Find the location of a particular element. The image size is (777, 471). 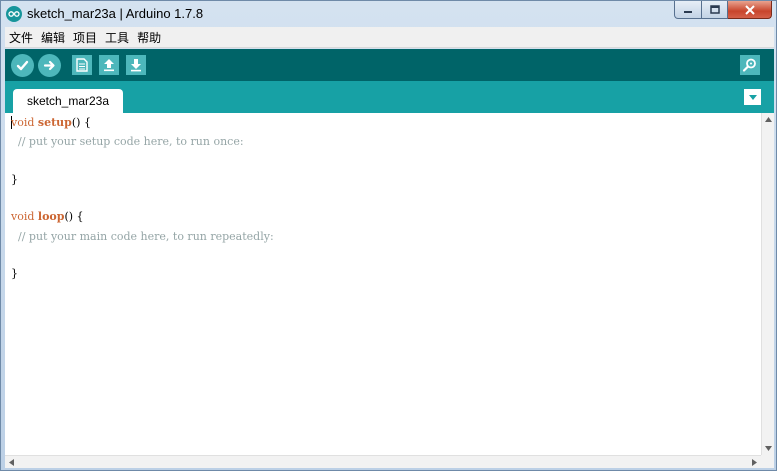

open-button is located at coordinates (109, 65).